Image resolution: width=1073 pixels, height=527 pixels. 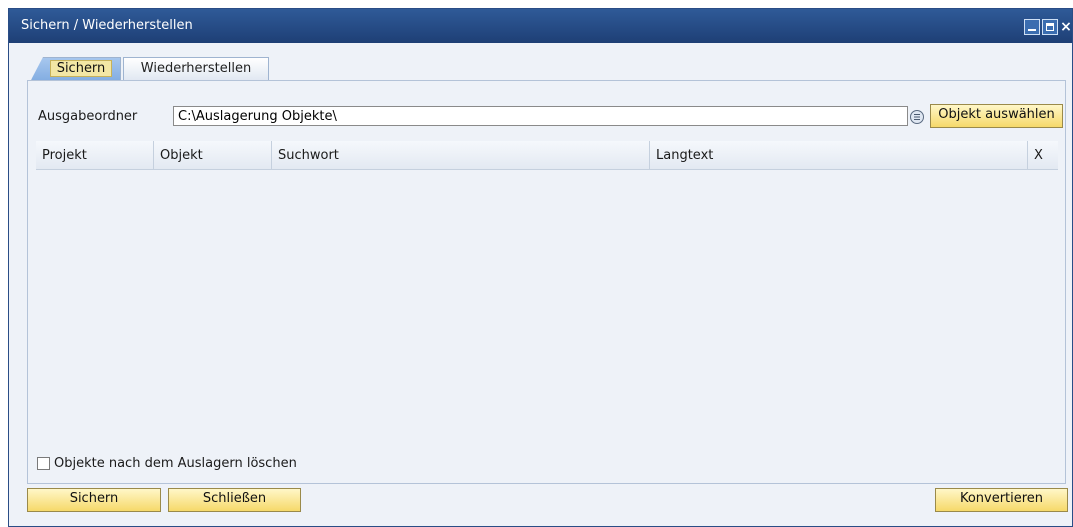 I want to click on close-icon: ×, so click(x=1066, y=27).